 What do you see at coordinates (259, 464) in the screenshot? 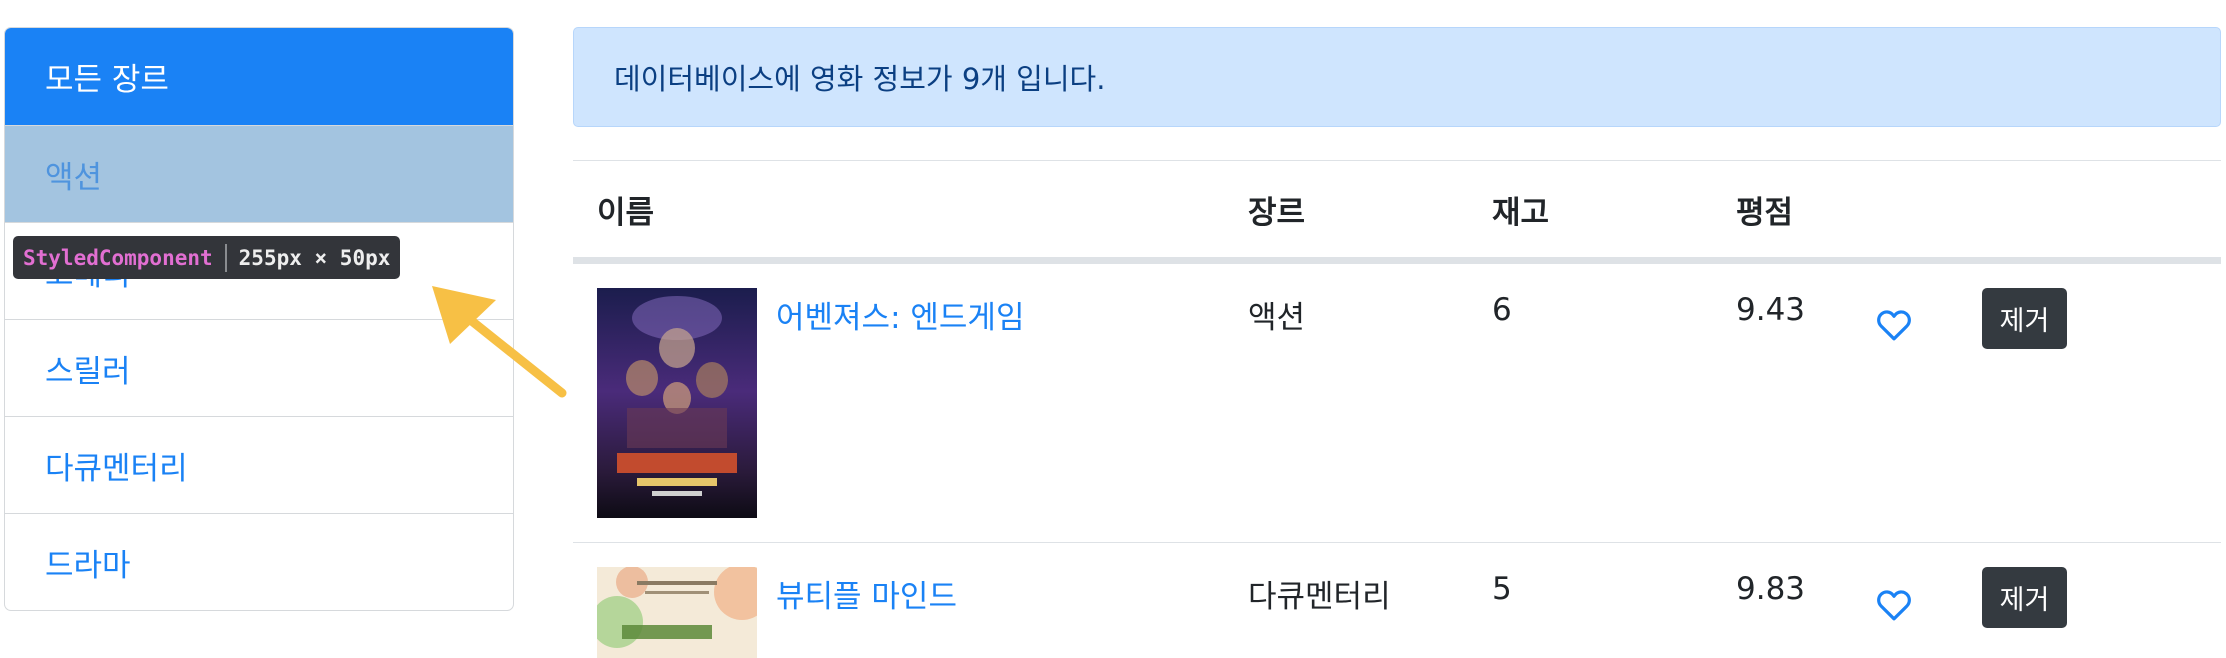
I see `genre-item-documentary: 다큐멘터리` at bounding box center [259, 464].